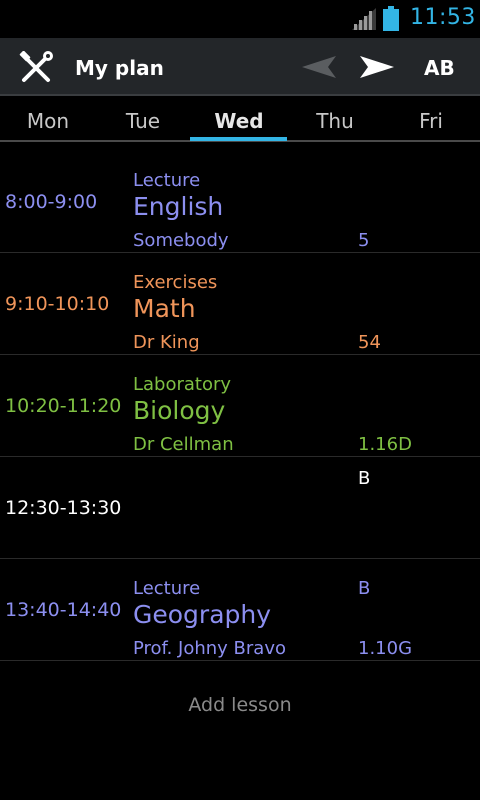 Image resolution: width=480 pixels, height=800 pixels. Describe the element at coordinates (240, 19) in the screenshot. I see `status-bar: 11:53` at that location.